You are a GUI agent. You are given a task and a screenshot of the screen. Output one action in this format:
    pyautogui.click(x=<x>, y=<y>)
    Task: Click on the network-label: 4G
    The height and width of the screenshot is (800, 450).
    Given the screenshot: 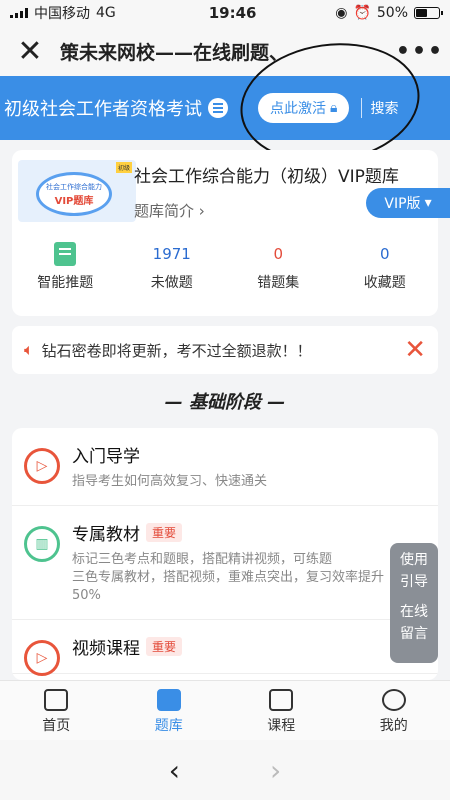 What is the action you would take?
    pyautogui.click(x=106, y=13)
    